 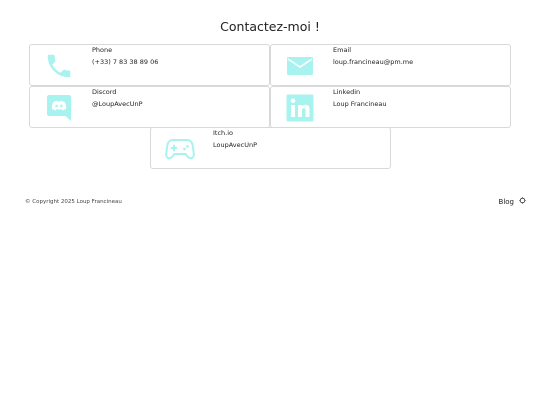 I want to click on contact-value: Loup Francineau, so click(x=359, y=104).